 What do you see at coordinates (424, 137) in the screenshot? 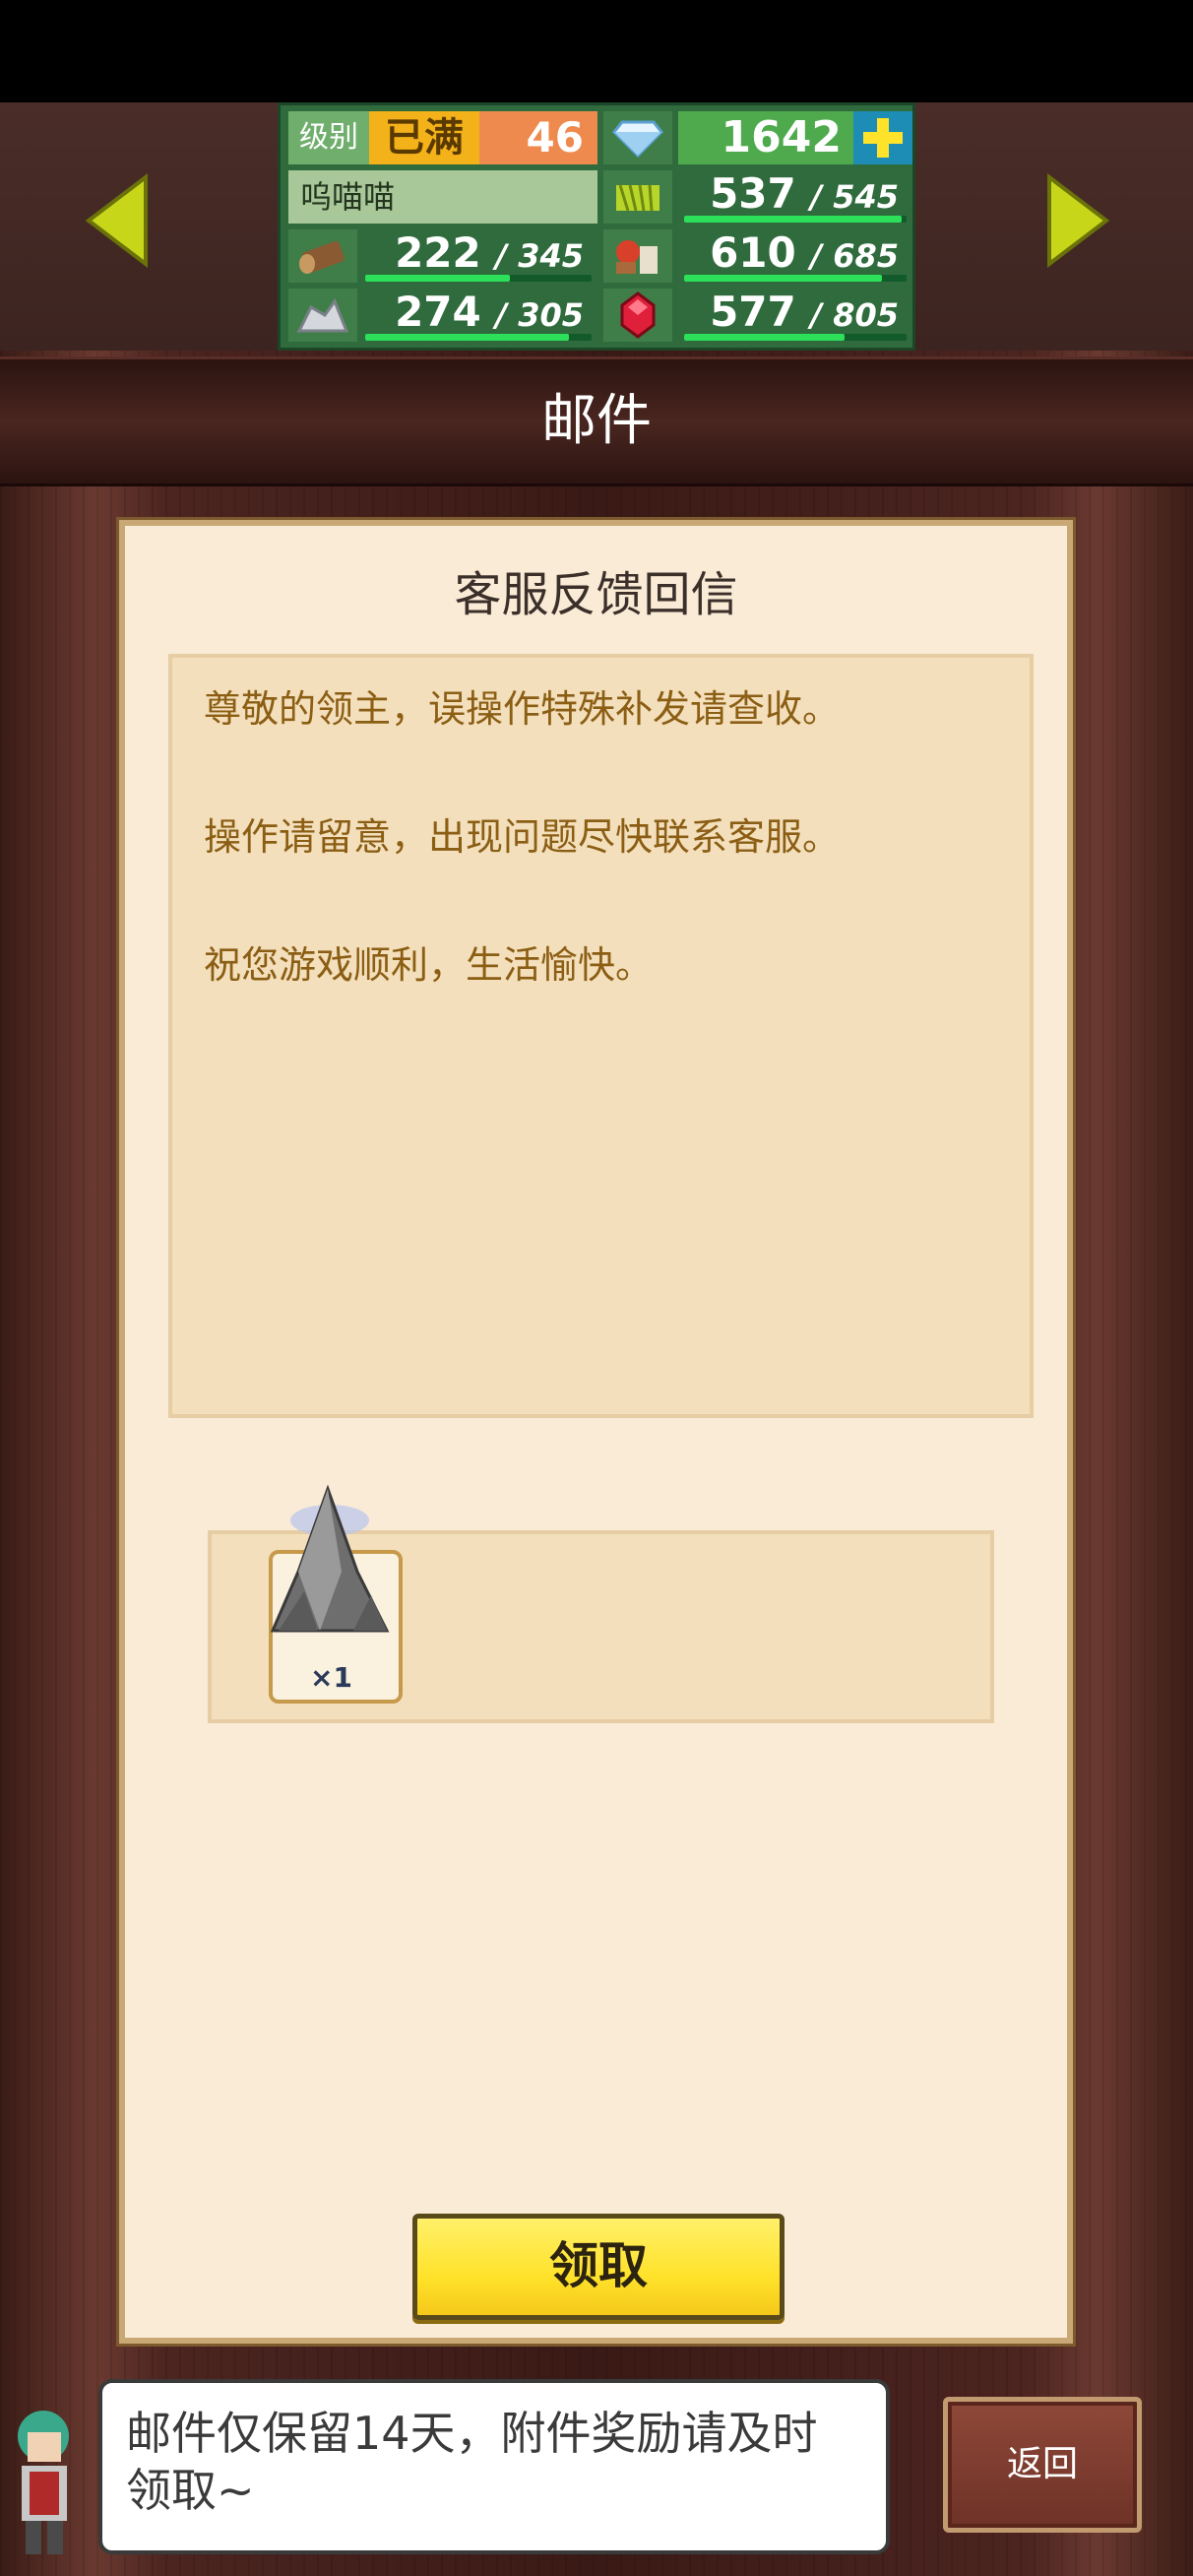
I see `level-max-badge: 已满` at bounding box center [424, 137].